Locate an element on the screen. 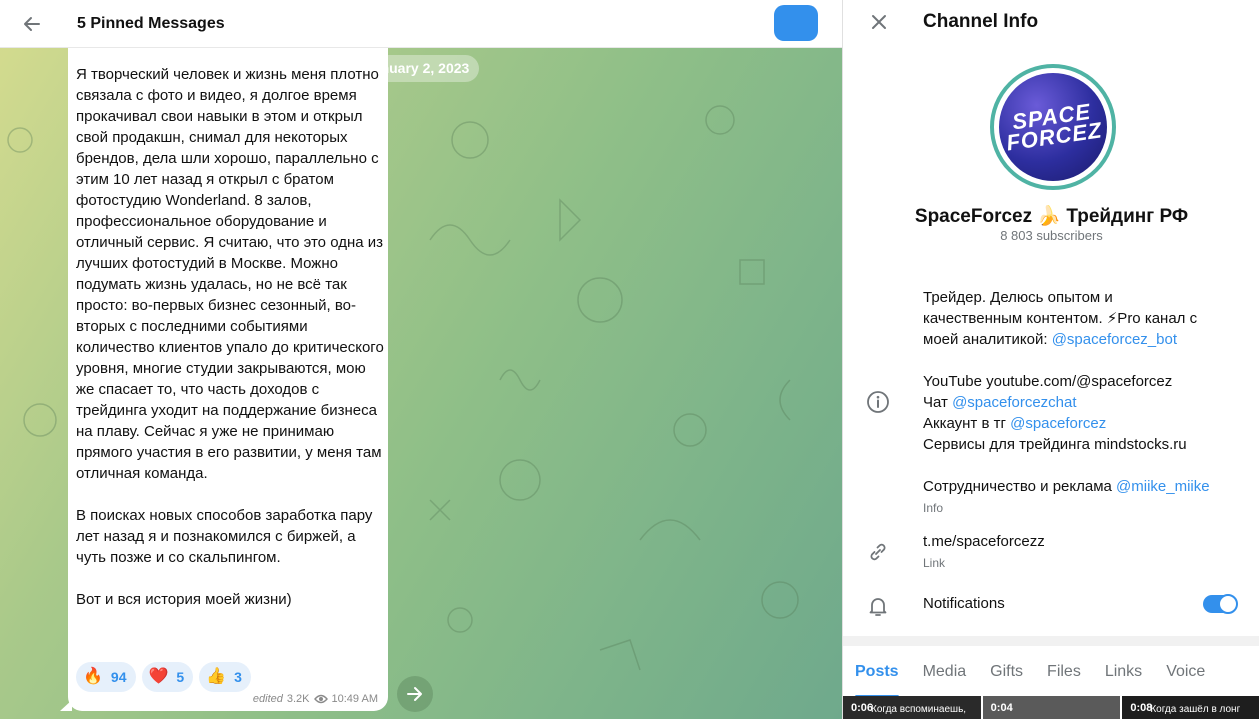  tab-media: Media is located at coordinates (945, 674).